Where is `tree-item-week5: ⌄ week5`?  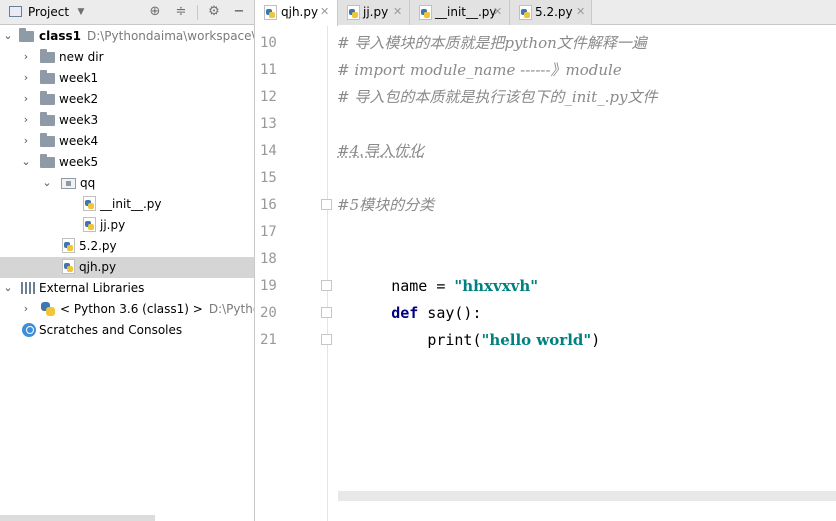 tree-item-week5: ⌄ week5 is located at coordinates (127, 162).